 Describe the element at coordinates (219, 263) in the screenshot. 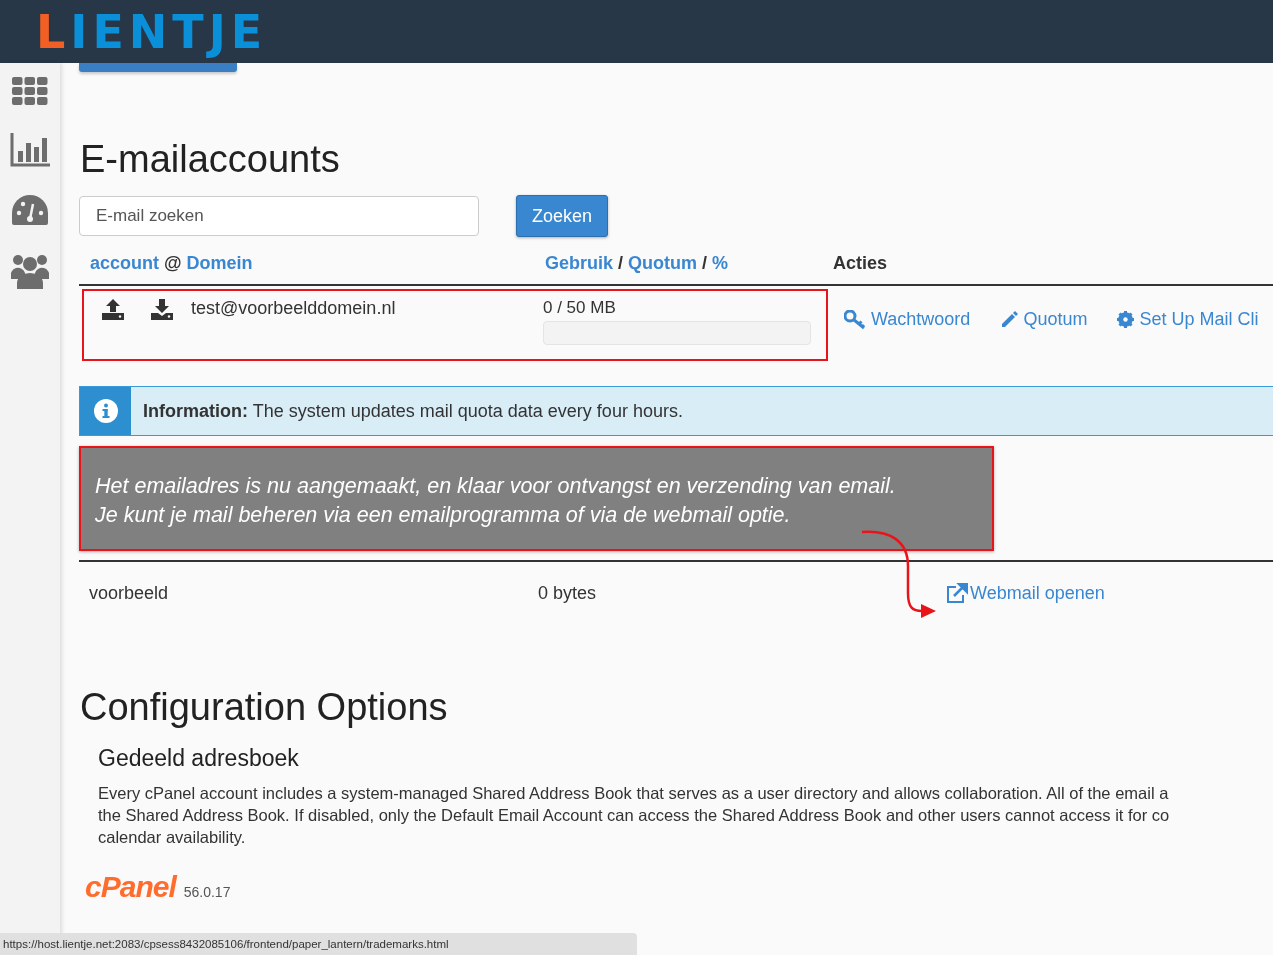

I see `sort-link: Domein` at that location.